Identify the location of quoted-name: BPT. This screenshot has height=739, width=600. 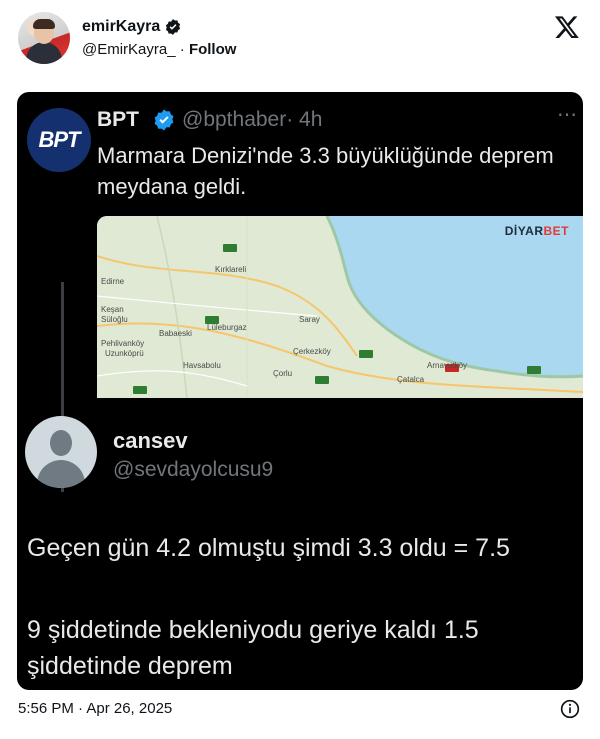
(118, 119).